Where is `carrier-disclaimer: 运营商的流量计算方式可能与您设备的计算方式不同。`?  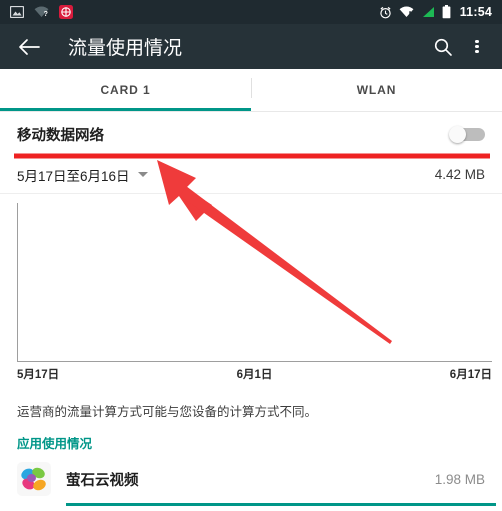
carrier-disclaimer: 运营商的流量计算方式可能与您设备的计算方式不同。 is located at coordinates (167, 412).